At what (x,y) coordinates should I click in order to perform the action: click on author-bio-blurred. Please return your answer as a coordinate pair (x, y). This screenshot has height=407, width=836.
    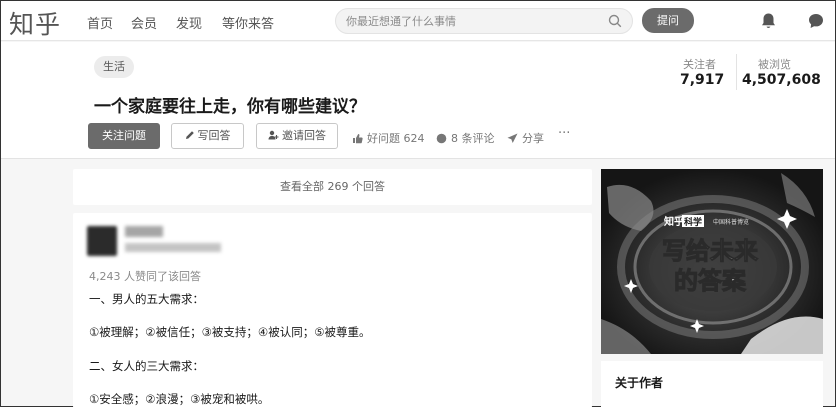
    Looking at the image, I should click on (173, 247).